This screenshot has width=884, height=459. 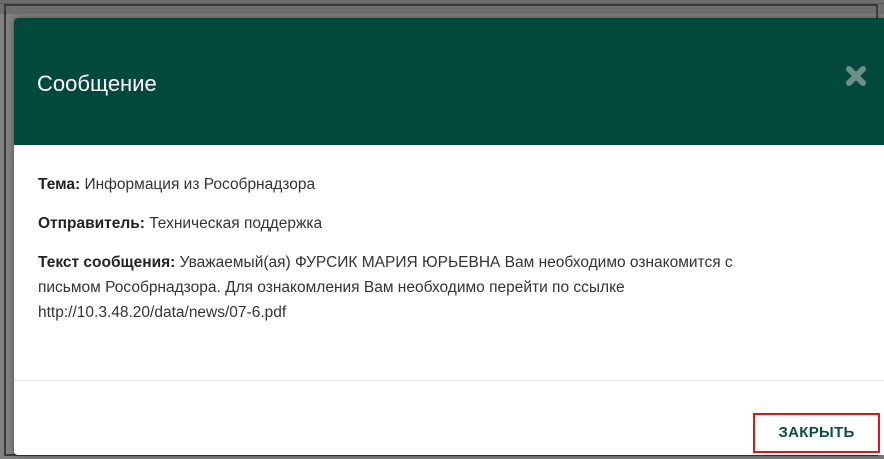 What do you see at coordinates (198, 184) in the screenshot?
I see `subject-value: Информация из Рособрнадзора` at bounding box center [198, 184].